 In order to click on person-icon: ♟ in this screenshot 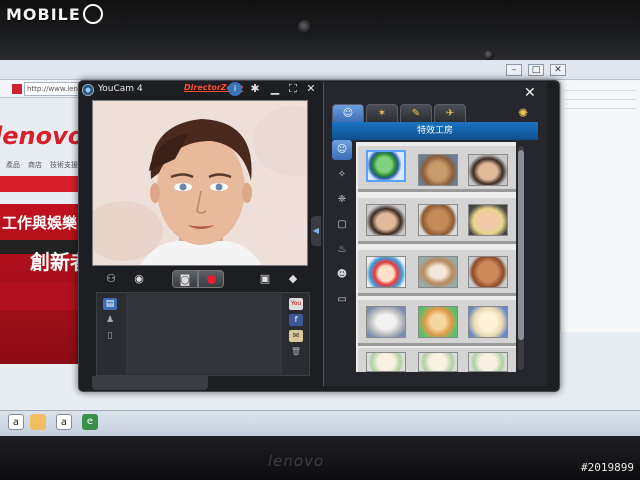, I will do `click(110, 320)`.